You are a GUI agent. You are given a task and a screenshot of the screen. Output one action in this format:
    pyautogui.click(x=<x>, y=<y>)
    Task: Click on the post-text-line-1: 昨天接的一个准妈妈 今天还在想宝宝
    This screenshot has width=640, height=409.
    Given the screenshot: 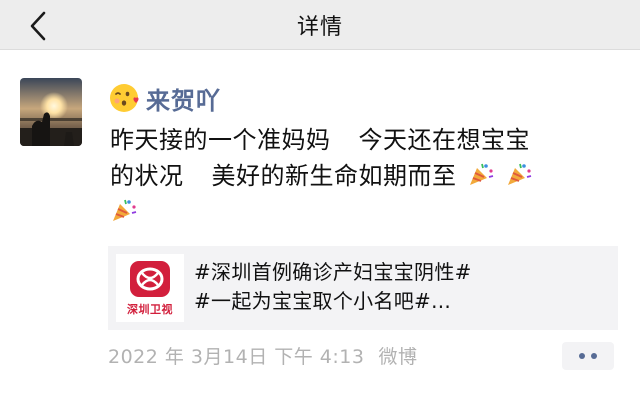 What is the action you would take?
    pyautogui.click(x=360, y=140)
    